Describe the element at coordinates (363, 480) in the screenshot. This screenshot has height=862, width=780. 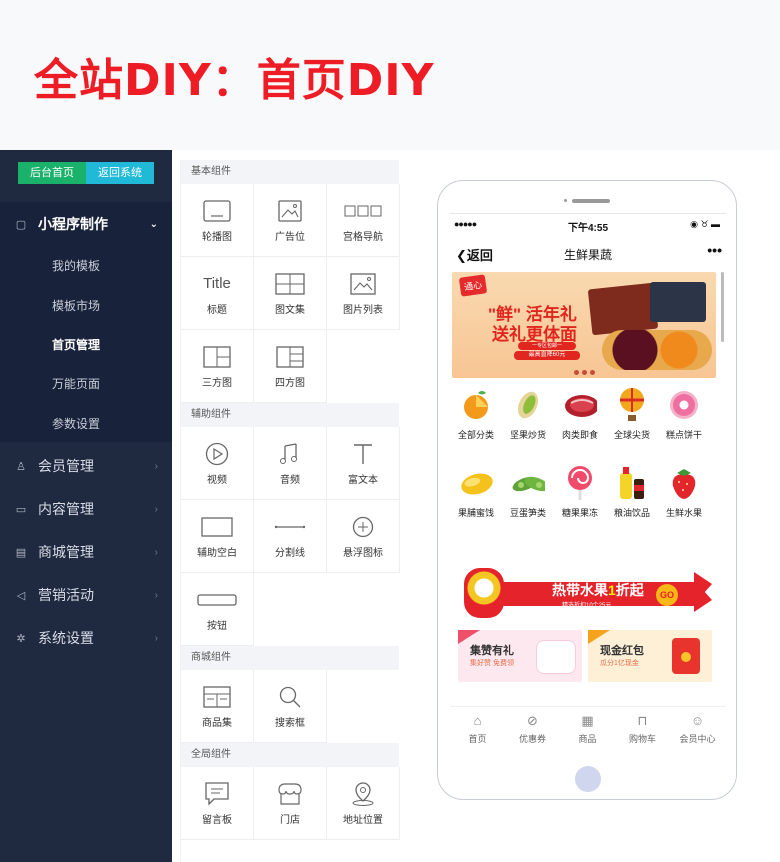
I see `comp-label: 富文本` at that location.